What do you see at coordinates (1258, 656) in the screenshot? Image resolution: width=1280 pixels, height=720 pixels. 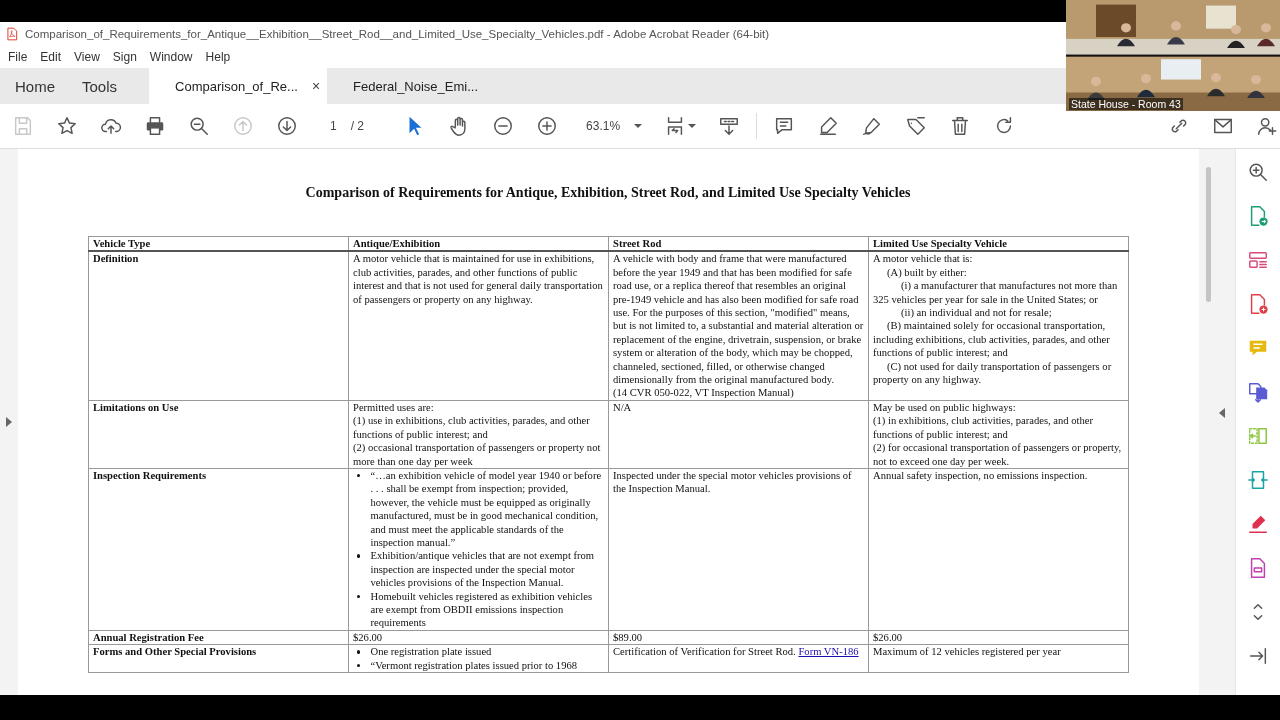 I see `exit-panel-icon` at bounding box center [1258, 656].